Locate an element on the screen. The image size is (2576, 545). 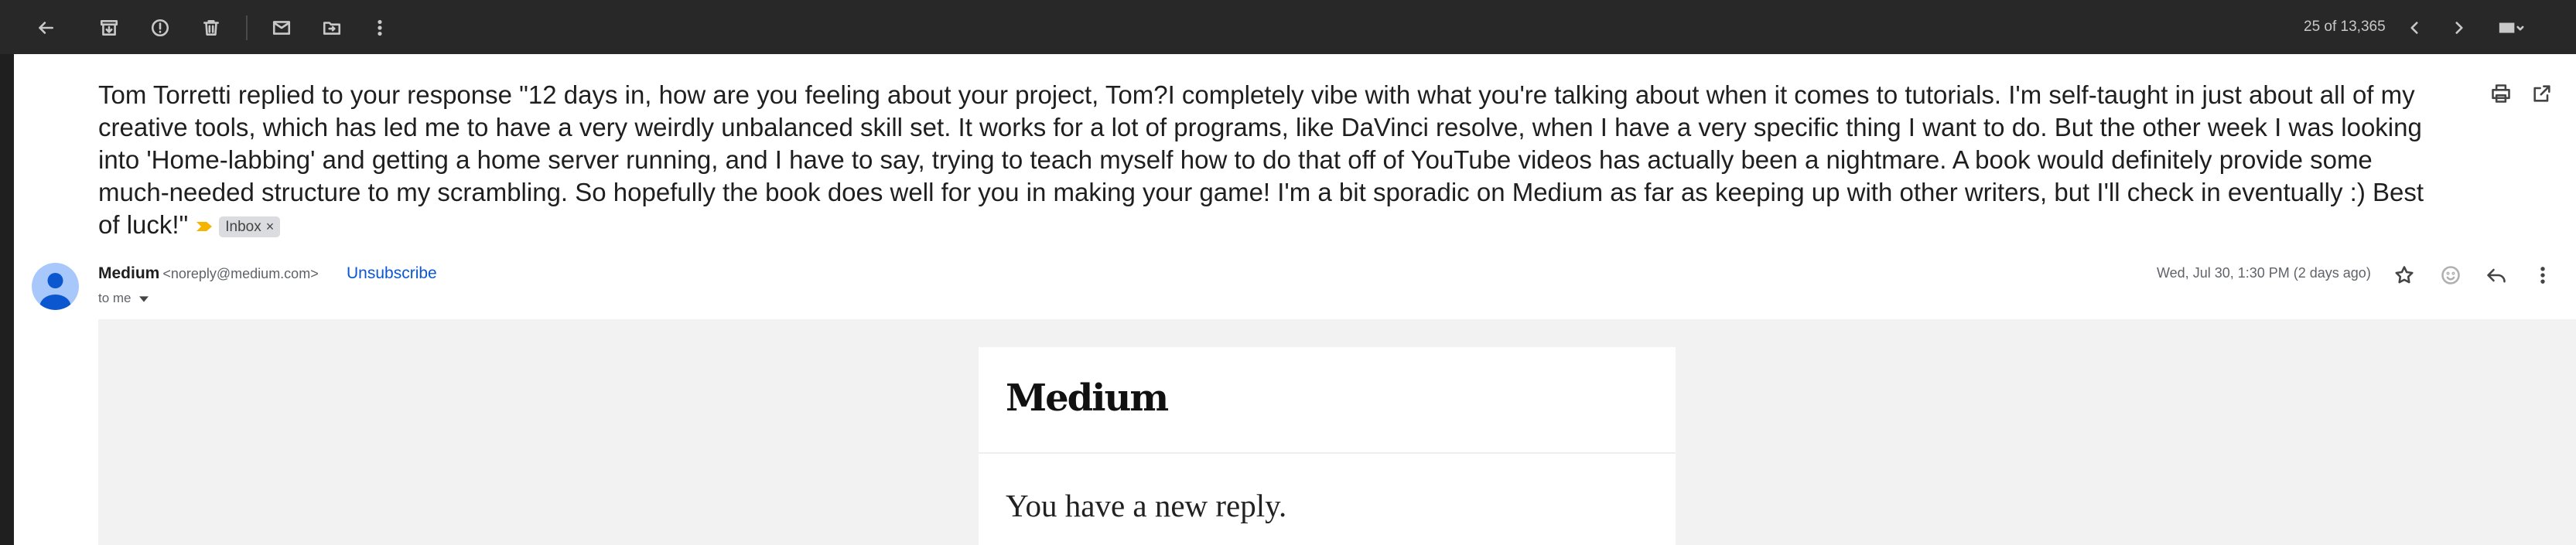
person-icon is located at coordinates (55, 291).